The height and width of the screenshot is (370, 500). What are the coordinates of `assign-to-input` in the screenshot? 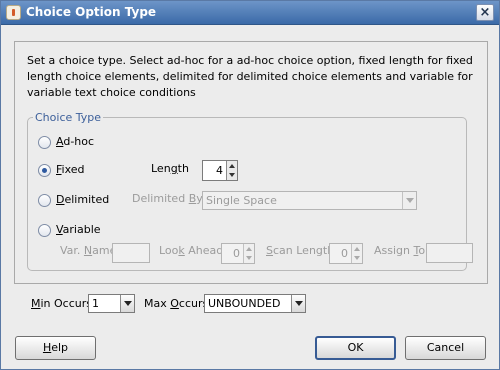 It's located at (449, 253).